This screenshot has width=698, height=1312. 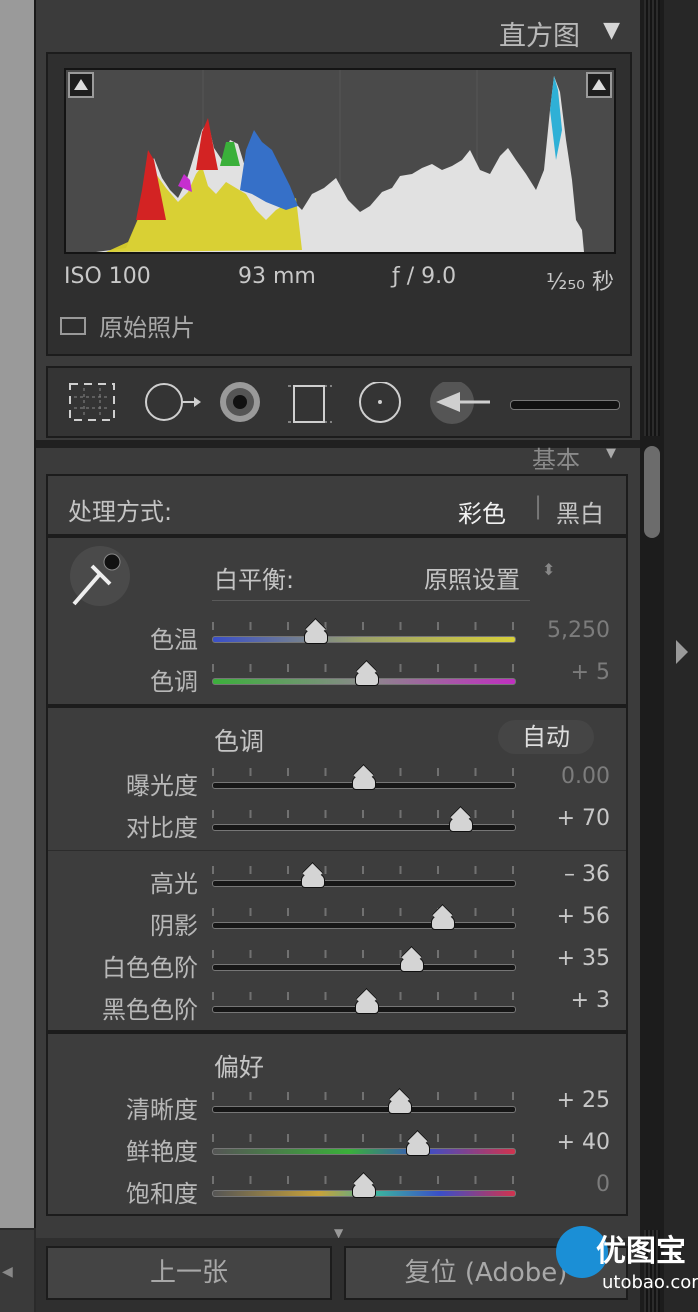 I want to click on temp-value: 5,250, so click(x=578, y=630).